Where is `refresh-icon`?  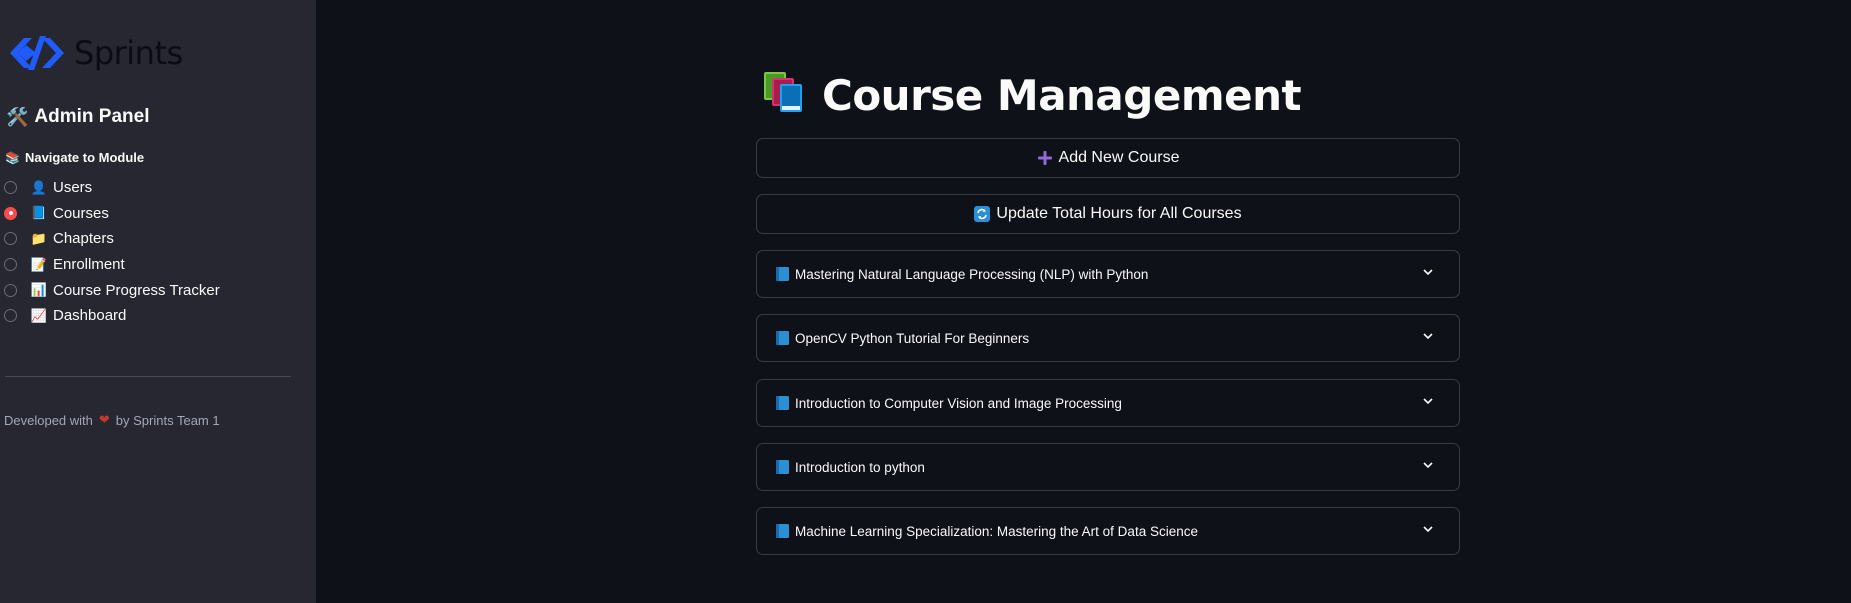
refresh-icon is located at coordinates (982, 214).